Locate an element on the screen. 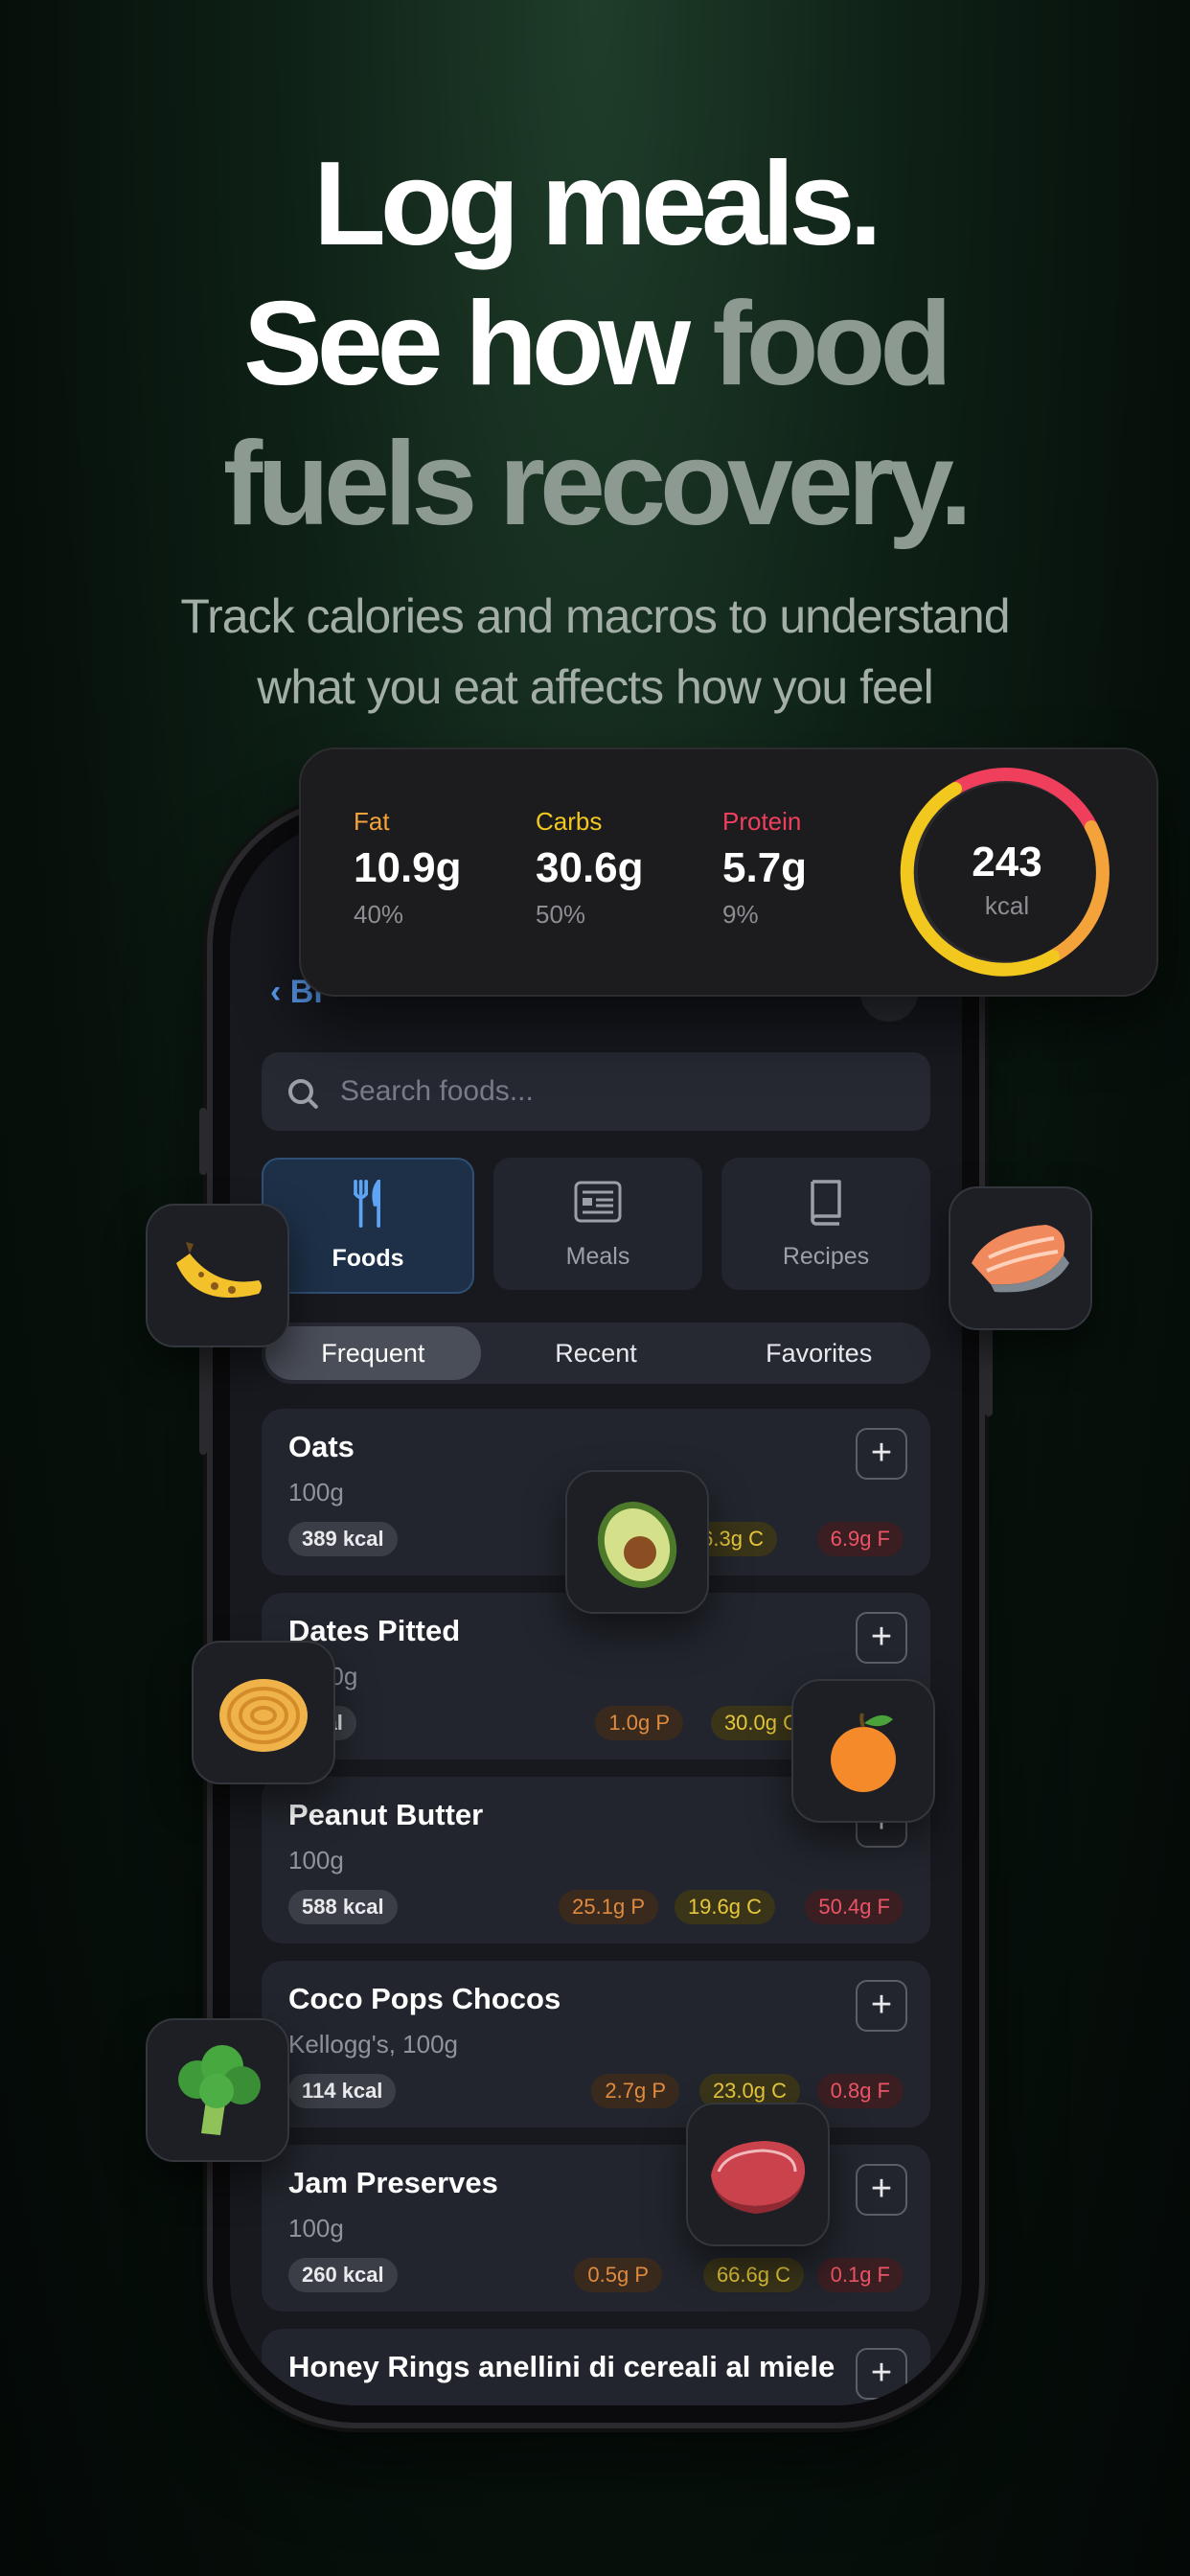 Image resolution: width=1190 pixels, height=2576 pixels. banana-tile is located at coordinates (218, 1275).